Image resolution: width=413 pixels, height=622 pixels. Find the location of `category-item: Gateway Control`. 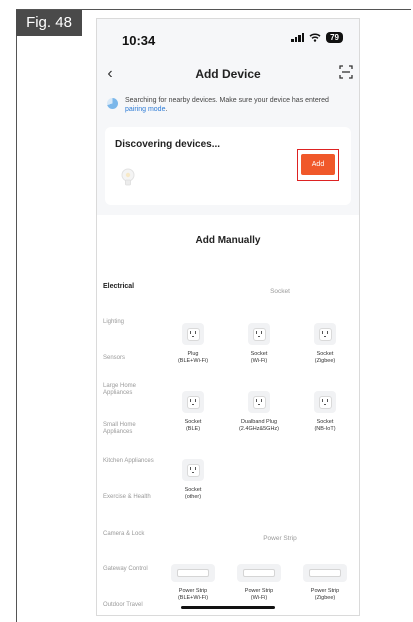

category-item: Gateway Control is located at coordinates (129, 569).